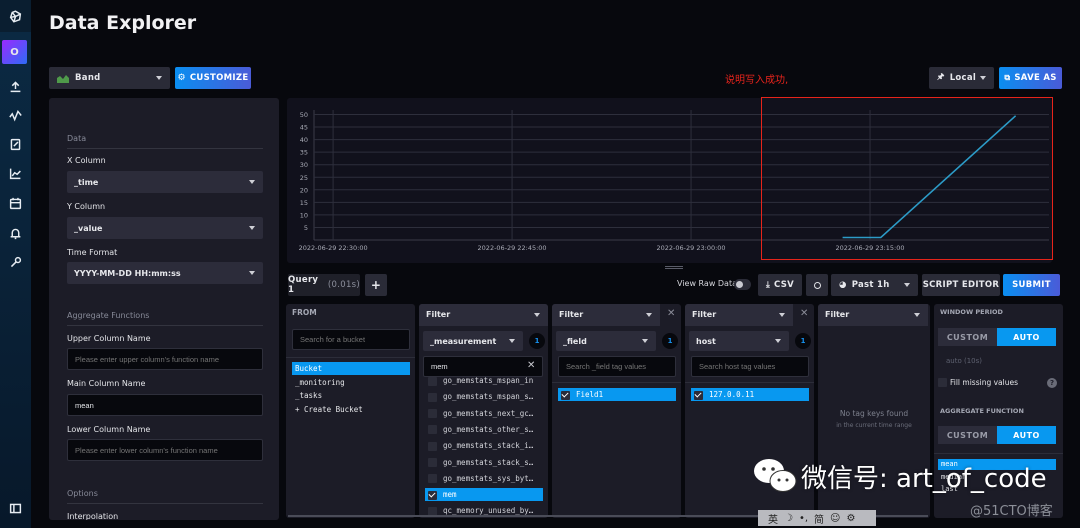  Describe the element at coordinates (488, 380) in the screenshot. I see `measurement-label: go_memstats_mspan_in` at that location.